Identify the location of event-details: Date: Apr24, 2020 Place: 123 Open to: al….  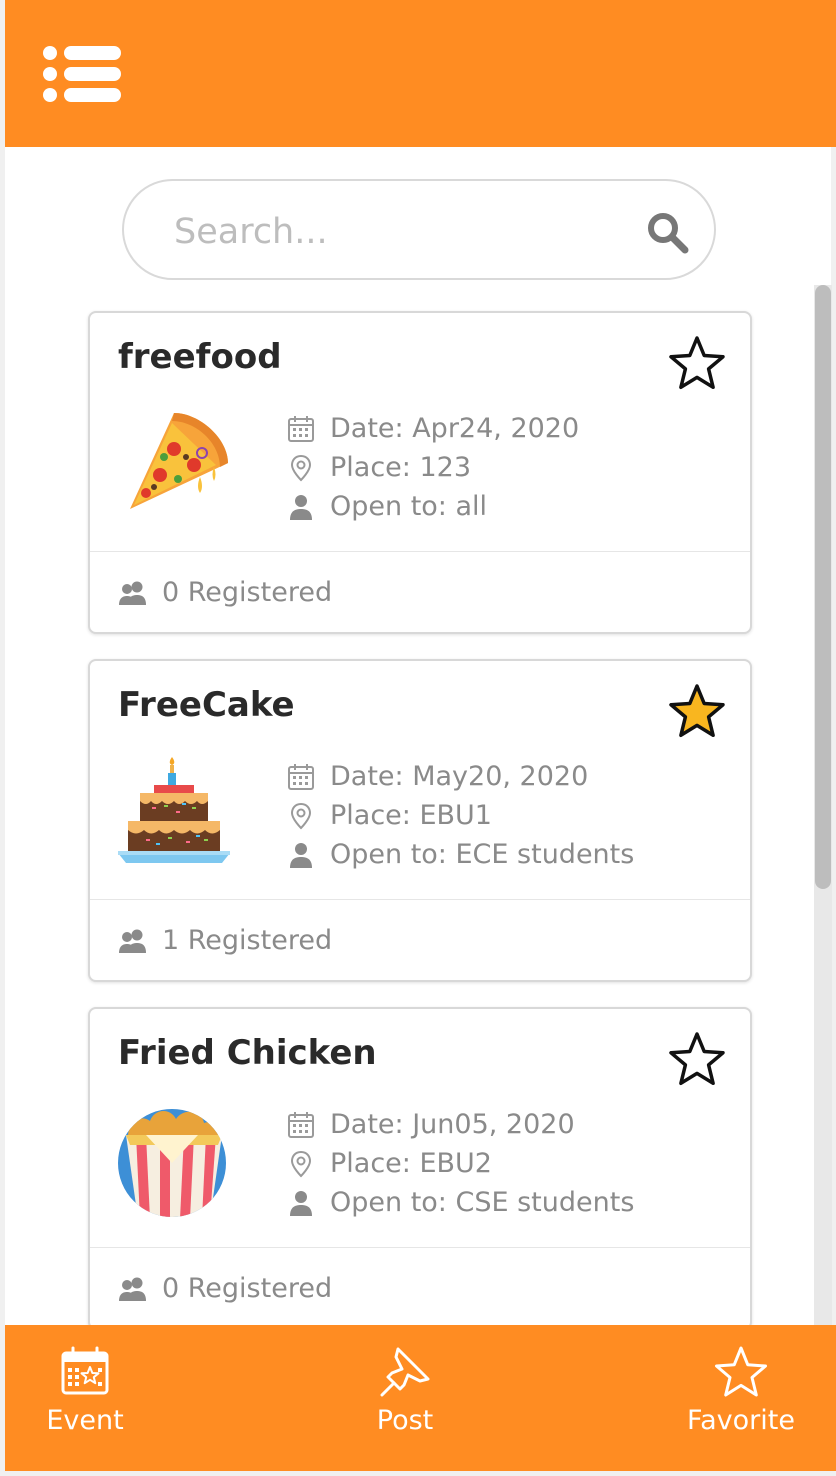
(432, 467).